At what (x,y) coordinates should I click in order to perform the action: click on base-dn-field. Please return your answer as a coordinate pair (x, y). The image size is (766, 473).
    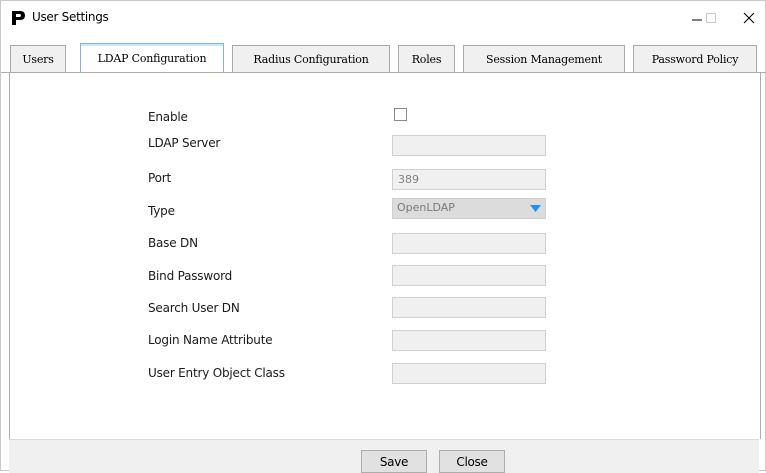
    Looking at the image, I should click on (469, 243).